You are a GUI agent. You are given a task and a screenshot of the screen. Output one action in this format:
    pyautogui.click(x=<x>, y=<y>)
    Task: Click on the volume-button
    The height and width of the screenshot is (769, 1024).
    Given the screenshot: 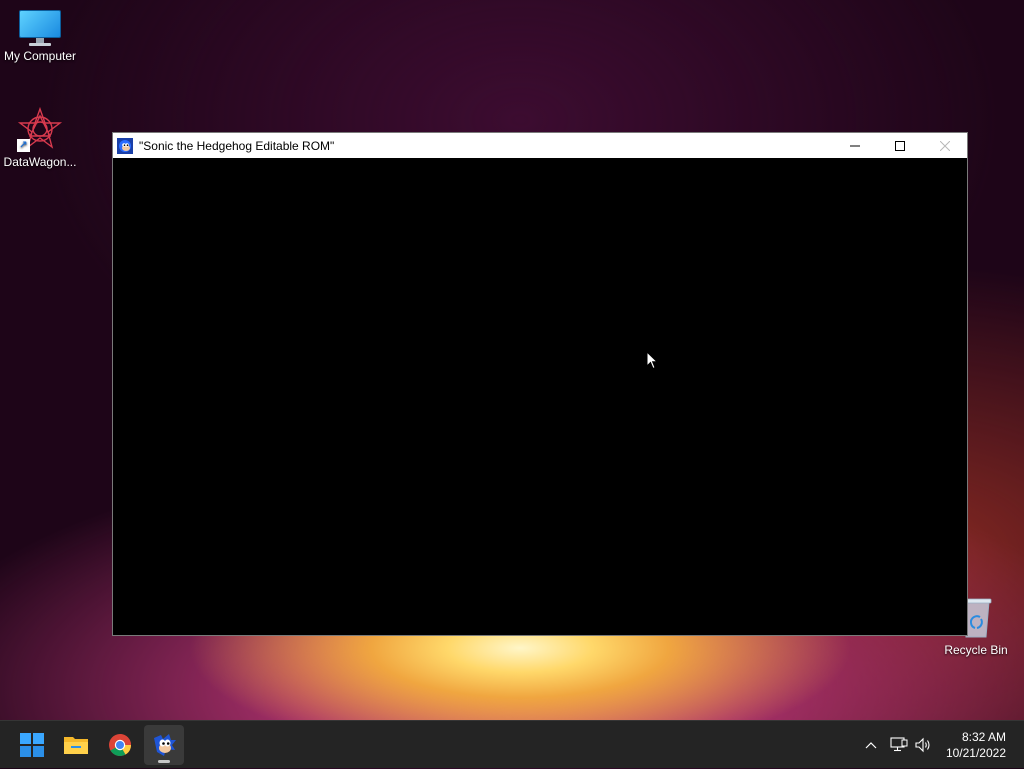 What is the action you would take?
    pyautogui.click(x=923, y=745)
    